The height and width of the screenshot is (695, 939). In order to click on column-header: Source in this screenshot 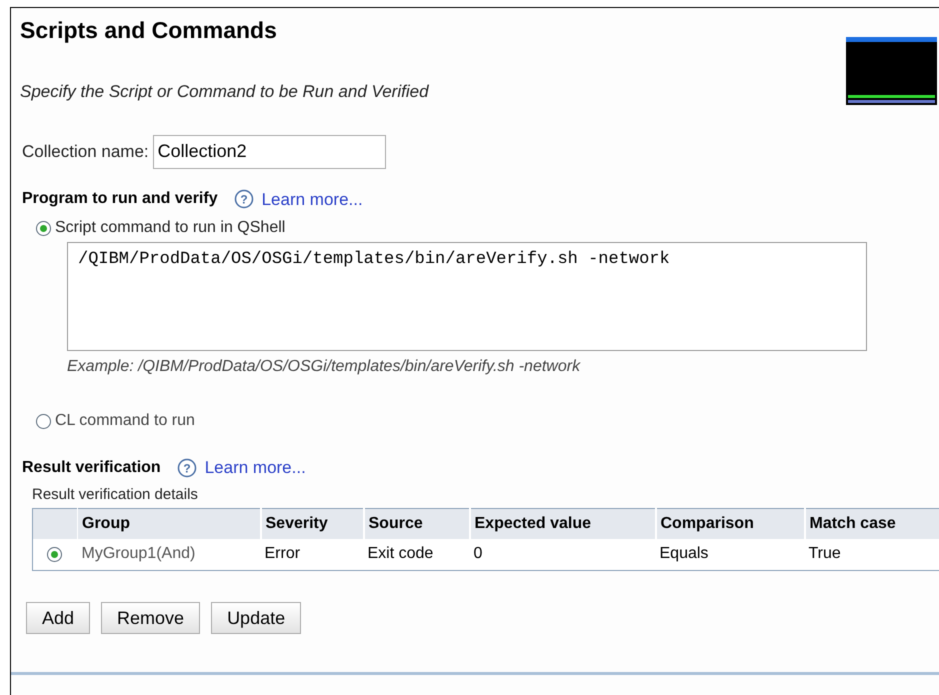, I will do `click(417, 523)`.